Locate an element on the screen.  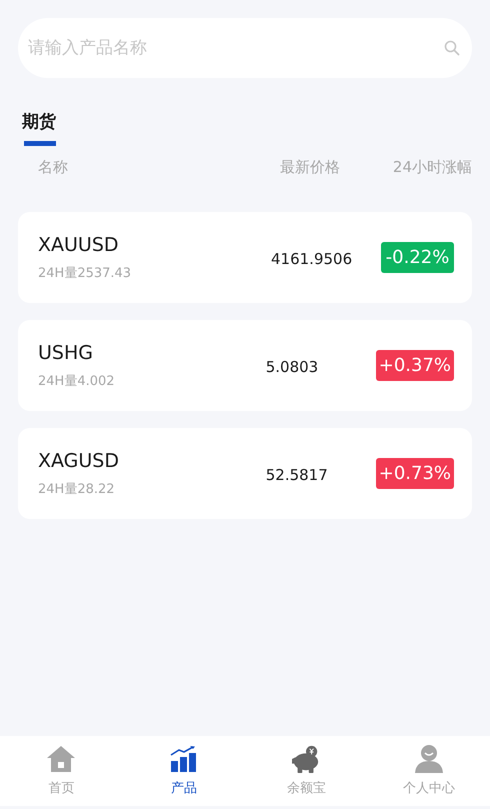
search-icon is located at coordinates (452, 48).